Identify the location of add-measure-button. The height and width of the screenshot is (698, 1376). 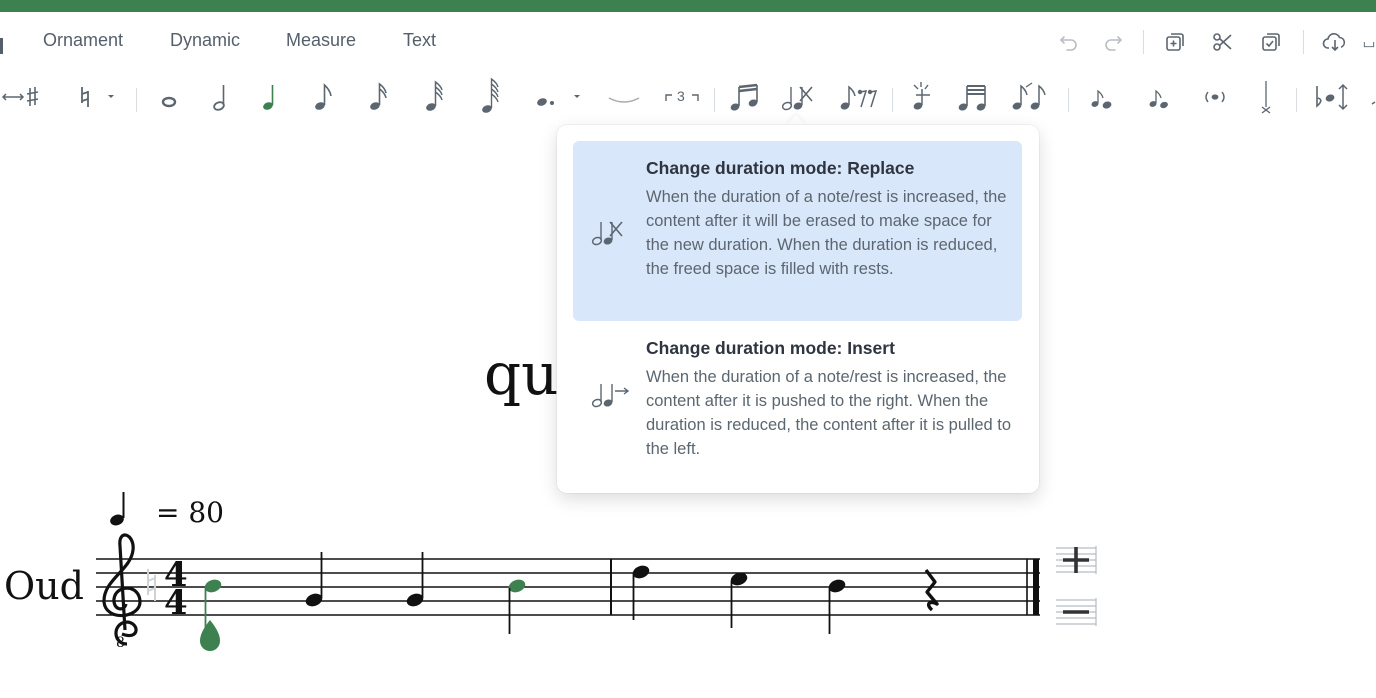
(1077, 561).